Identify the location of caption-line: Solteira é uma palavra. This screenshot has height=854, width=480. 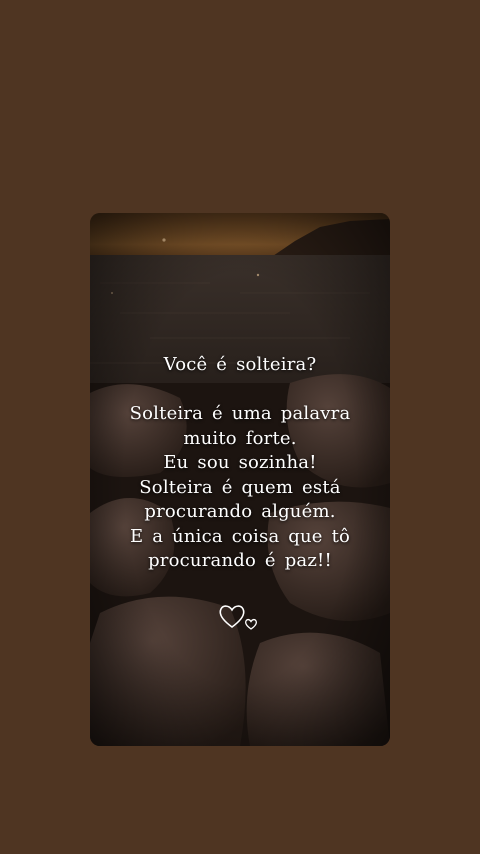
(240, 413).